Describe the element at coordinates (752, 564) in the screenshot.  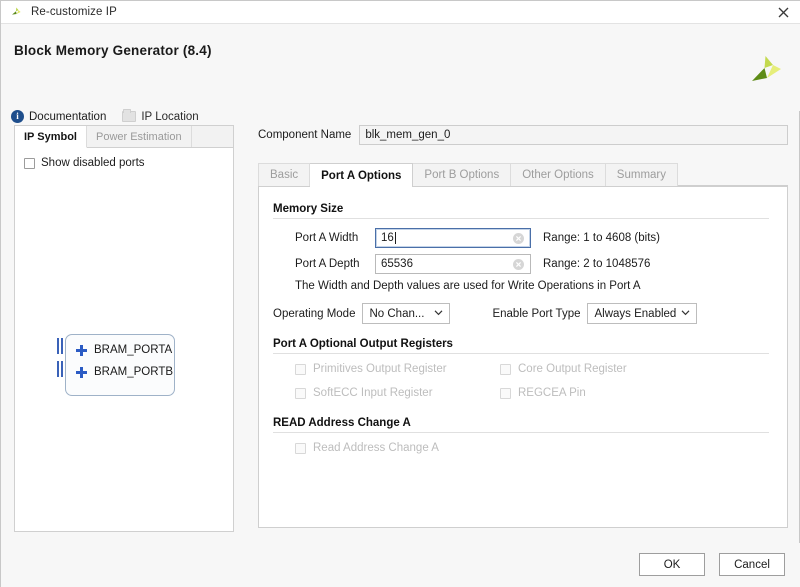
I see `cancel-button: Cancel` at that location.